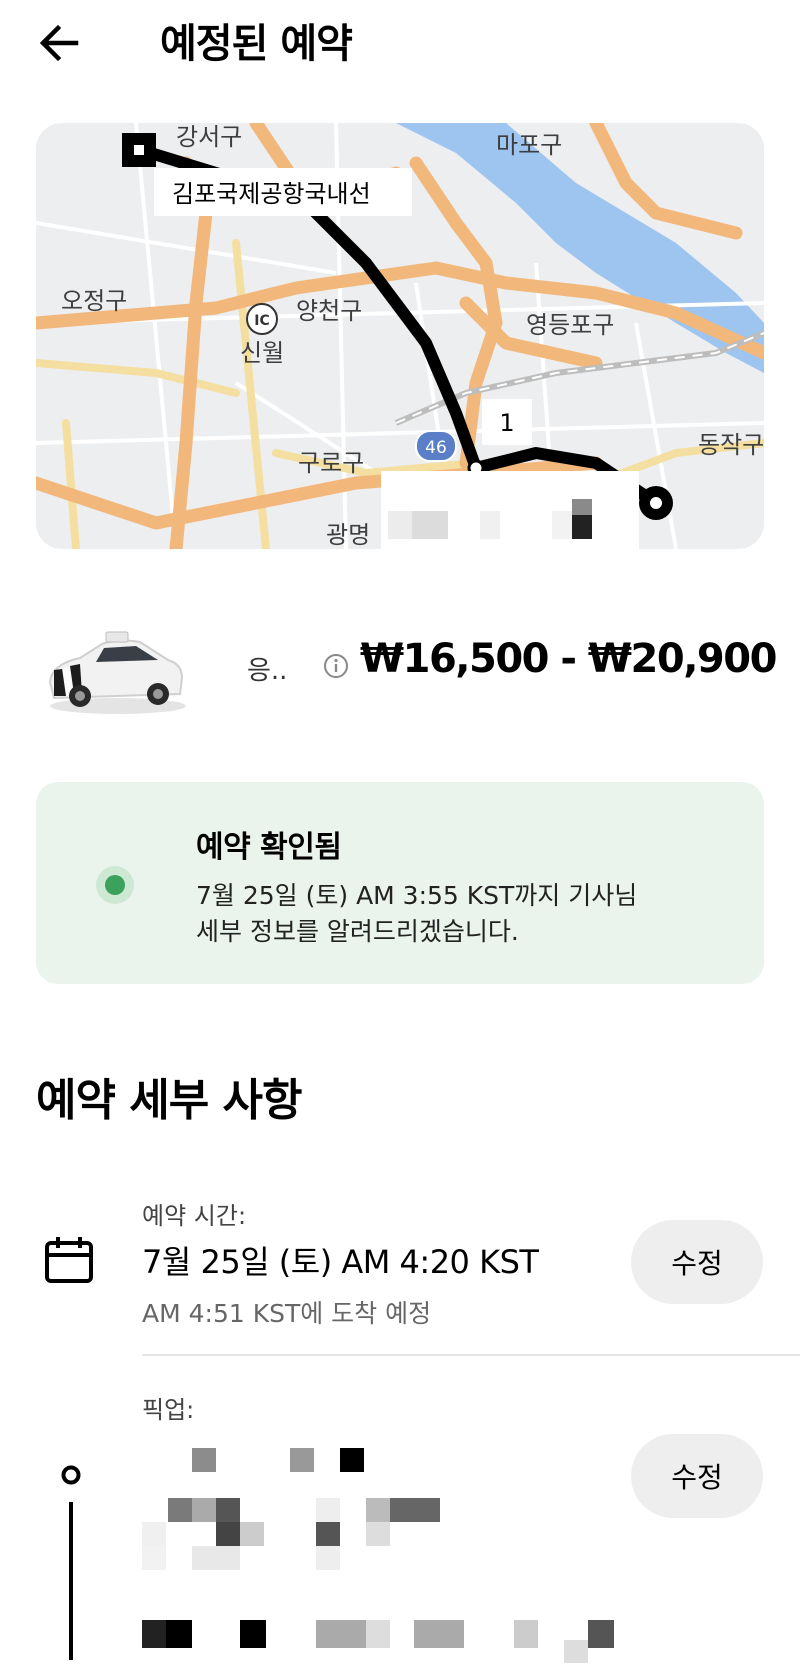 The width and height of the screenshot is (800, 1667). I want to click on map-label-mapo: 마포구, so click(529, 145).